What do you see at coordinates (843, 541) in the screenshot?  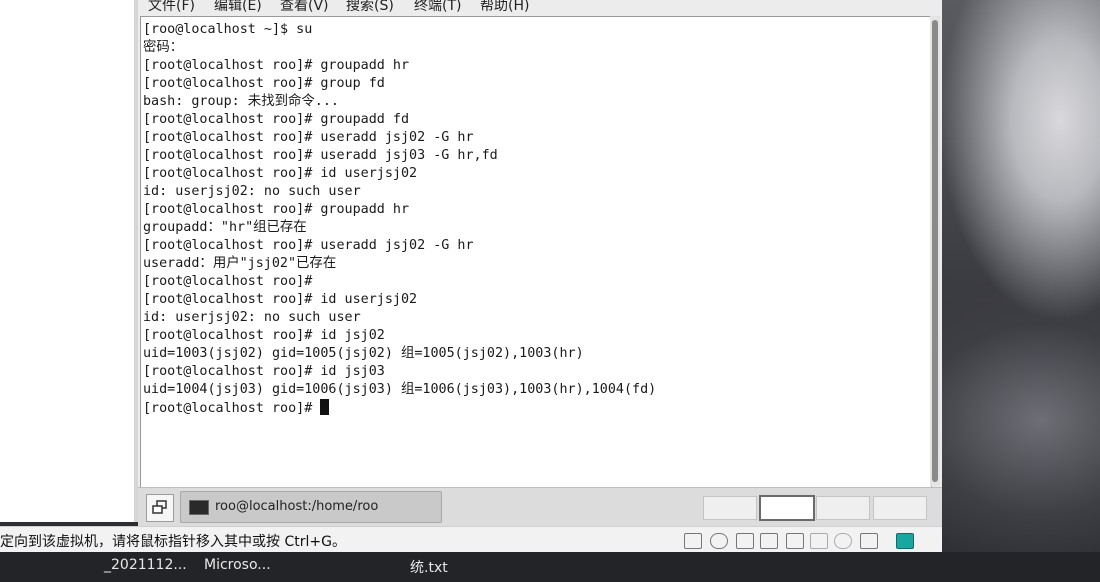 I see `camera-icon` at bounding box center [843, 541].